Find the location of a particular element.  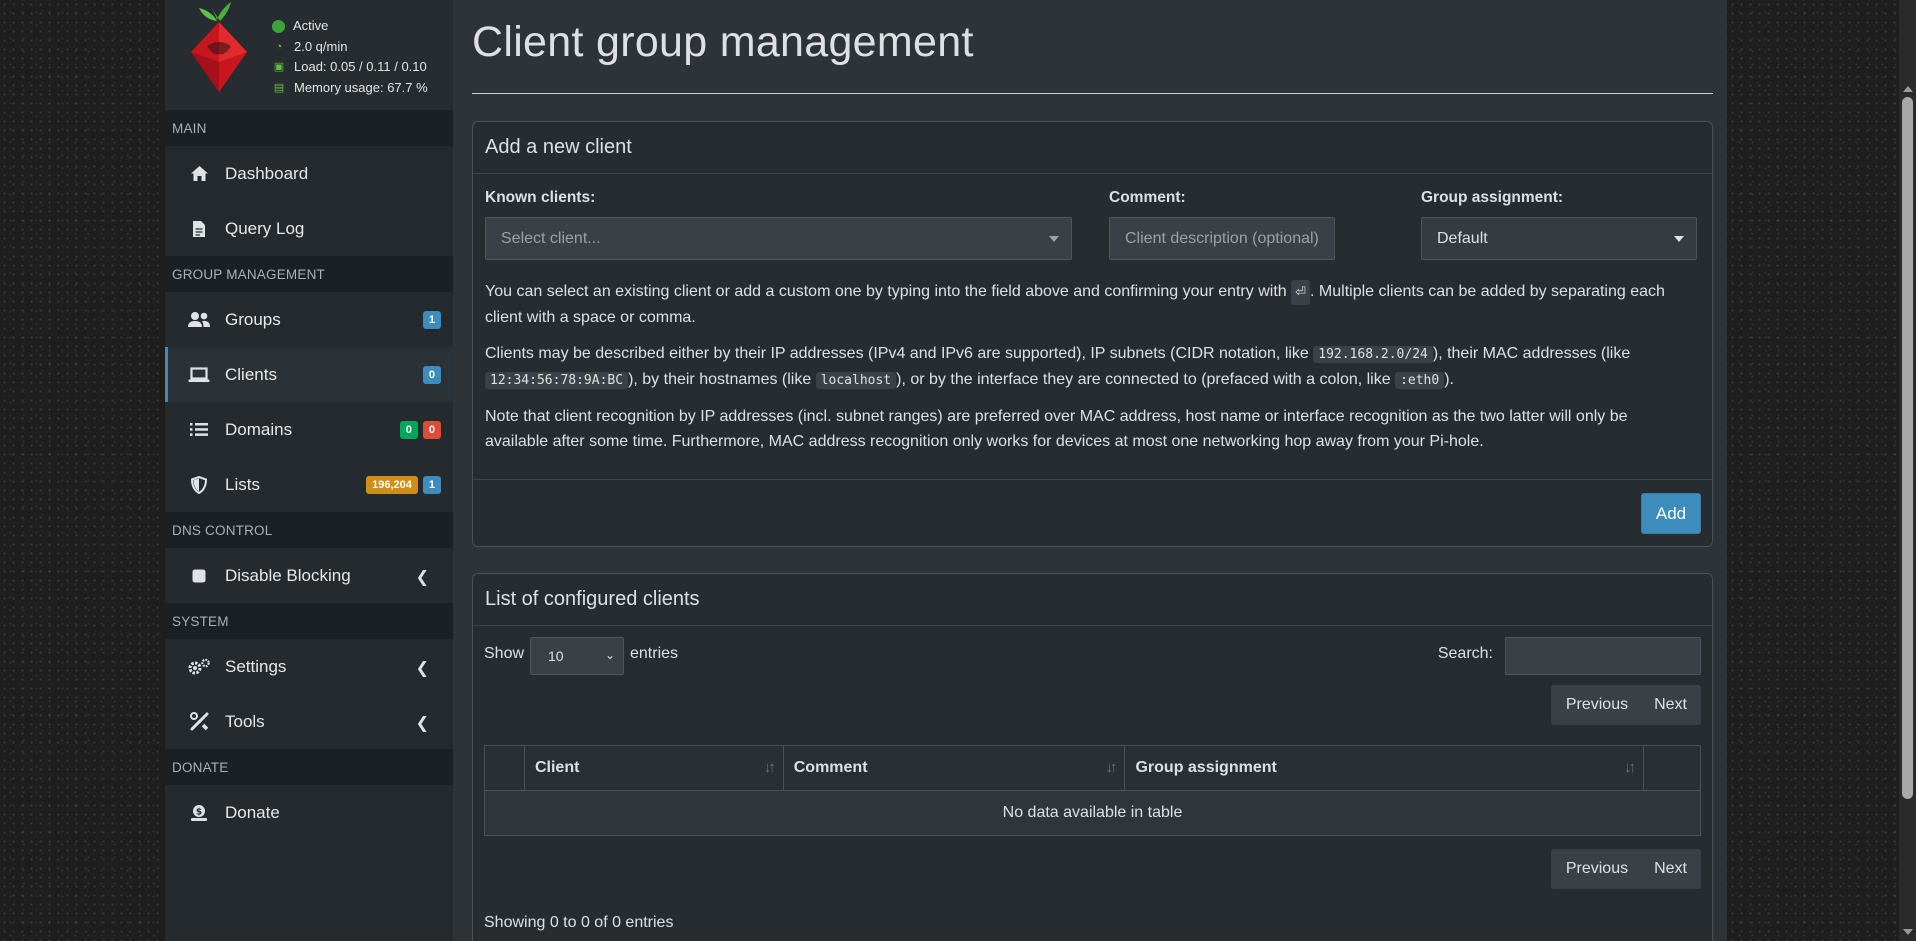

actions-column-header is located at coordinates (1672, 768).